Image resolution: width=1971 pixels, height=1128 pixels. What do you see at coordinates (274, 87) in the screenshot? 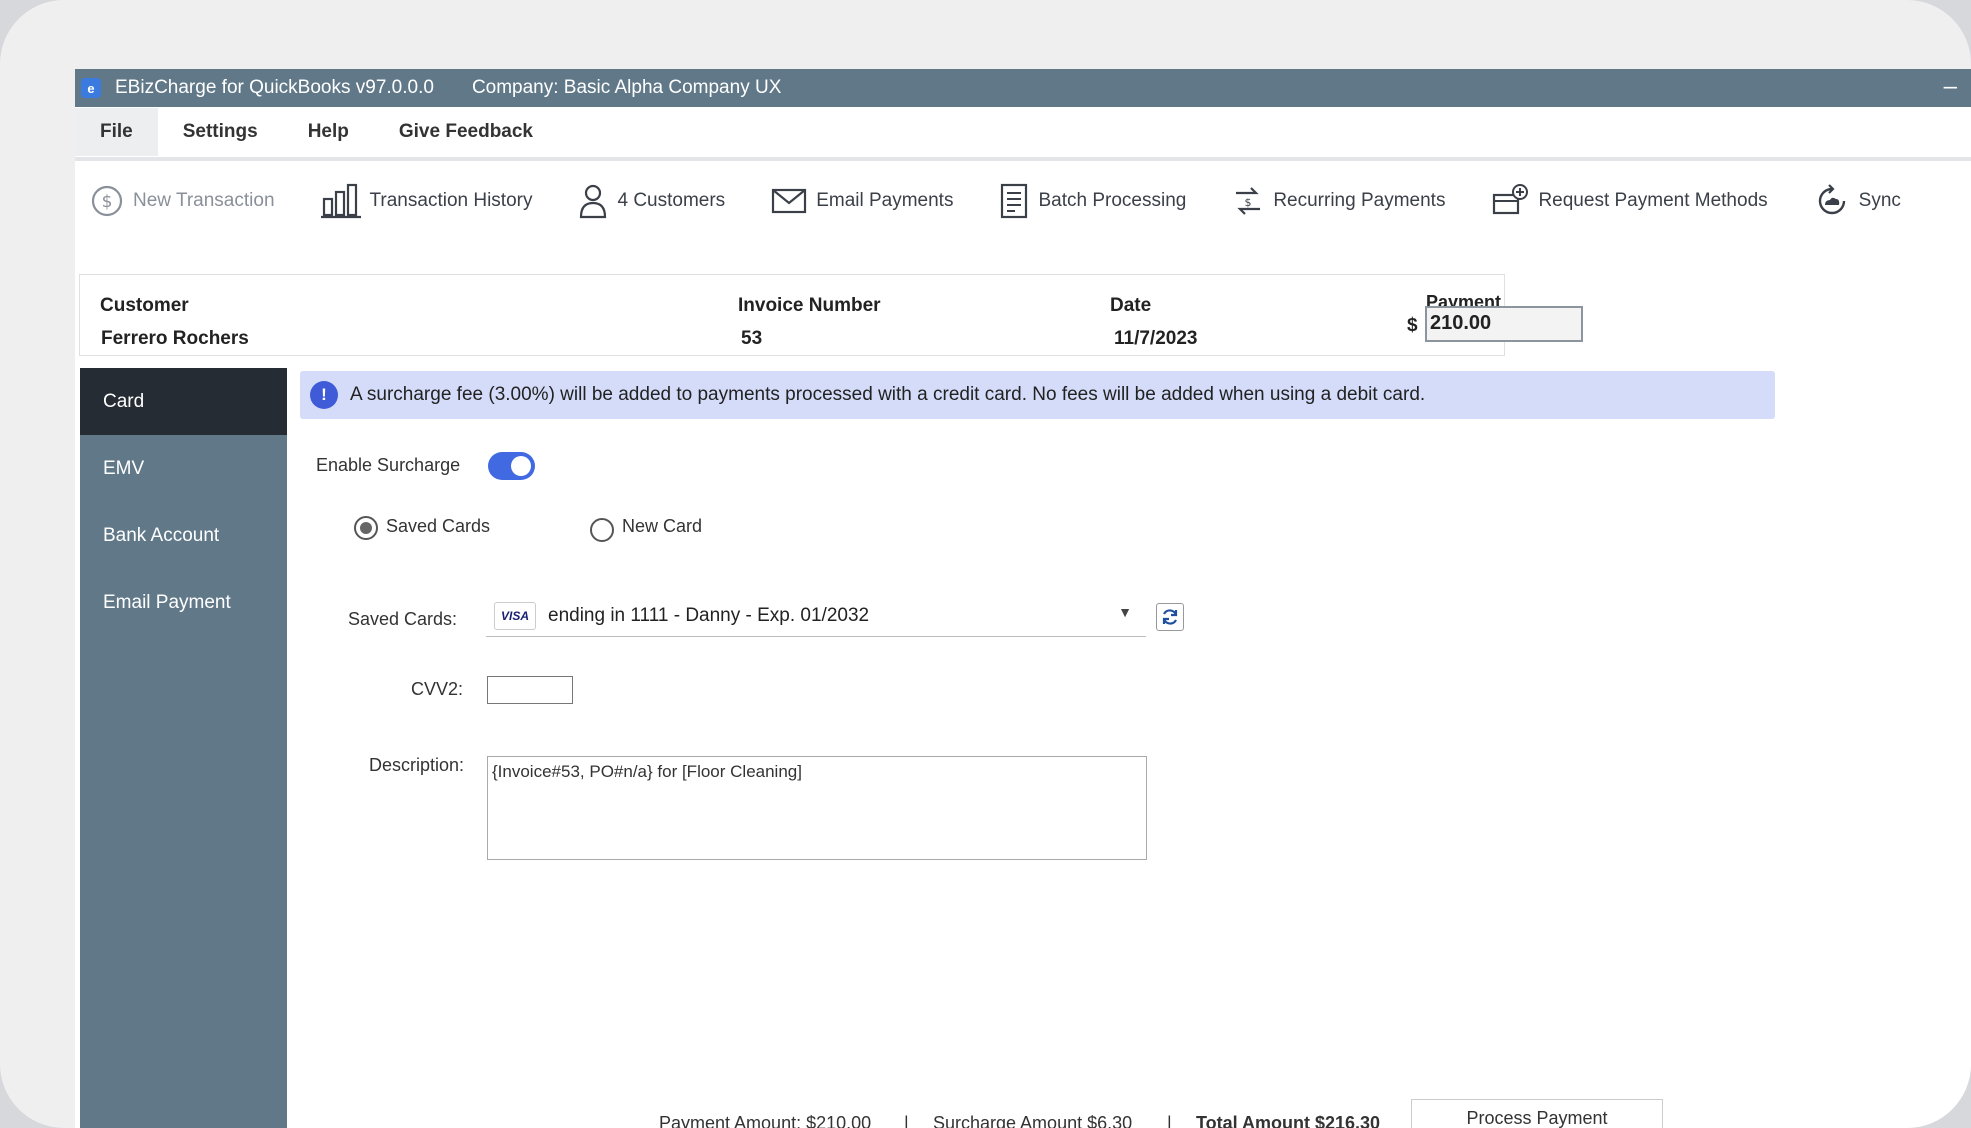
I see `app-title: EBizCharge for QuickBooks v97.0.0.0` at bounding box center [274, 87].